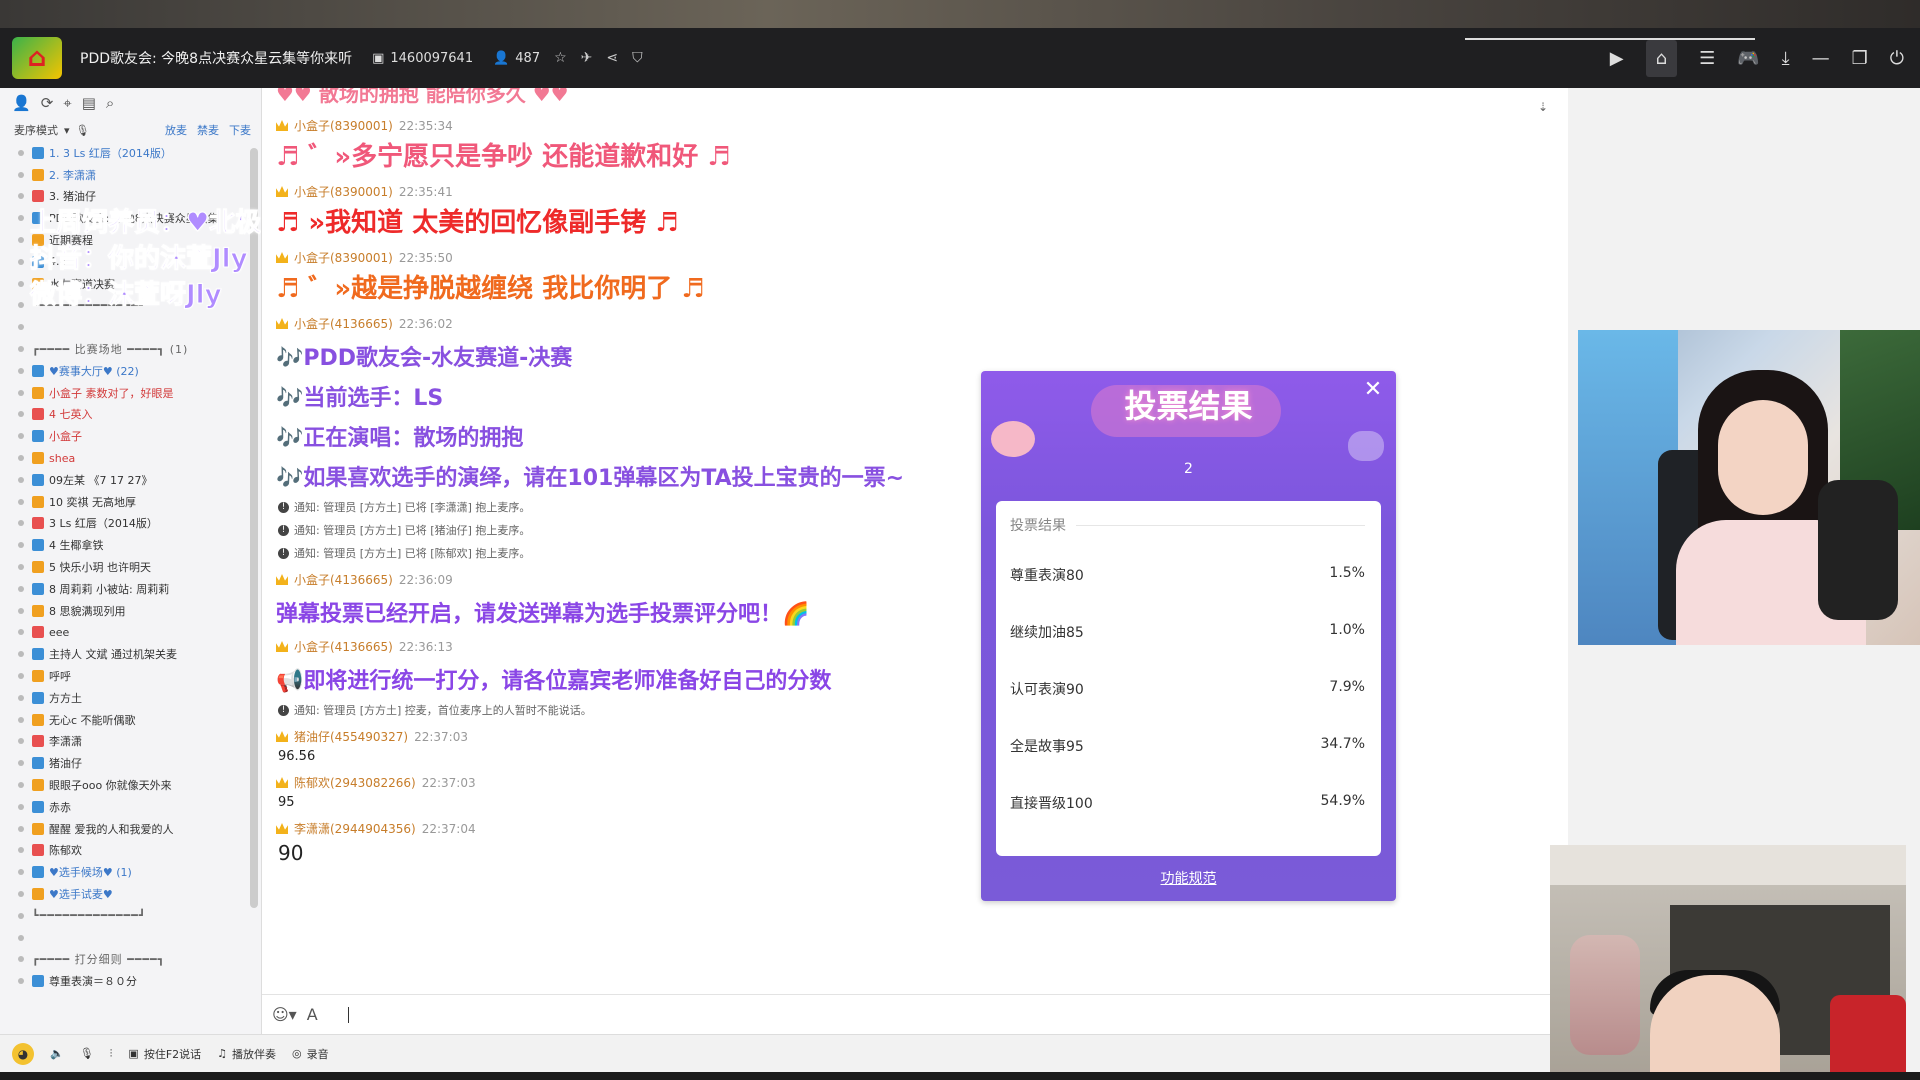  I want to click on gamepad-icon: 🎮, so click(1748, 58).